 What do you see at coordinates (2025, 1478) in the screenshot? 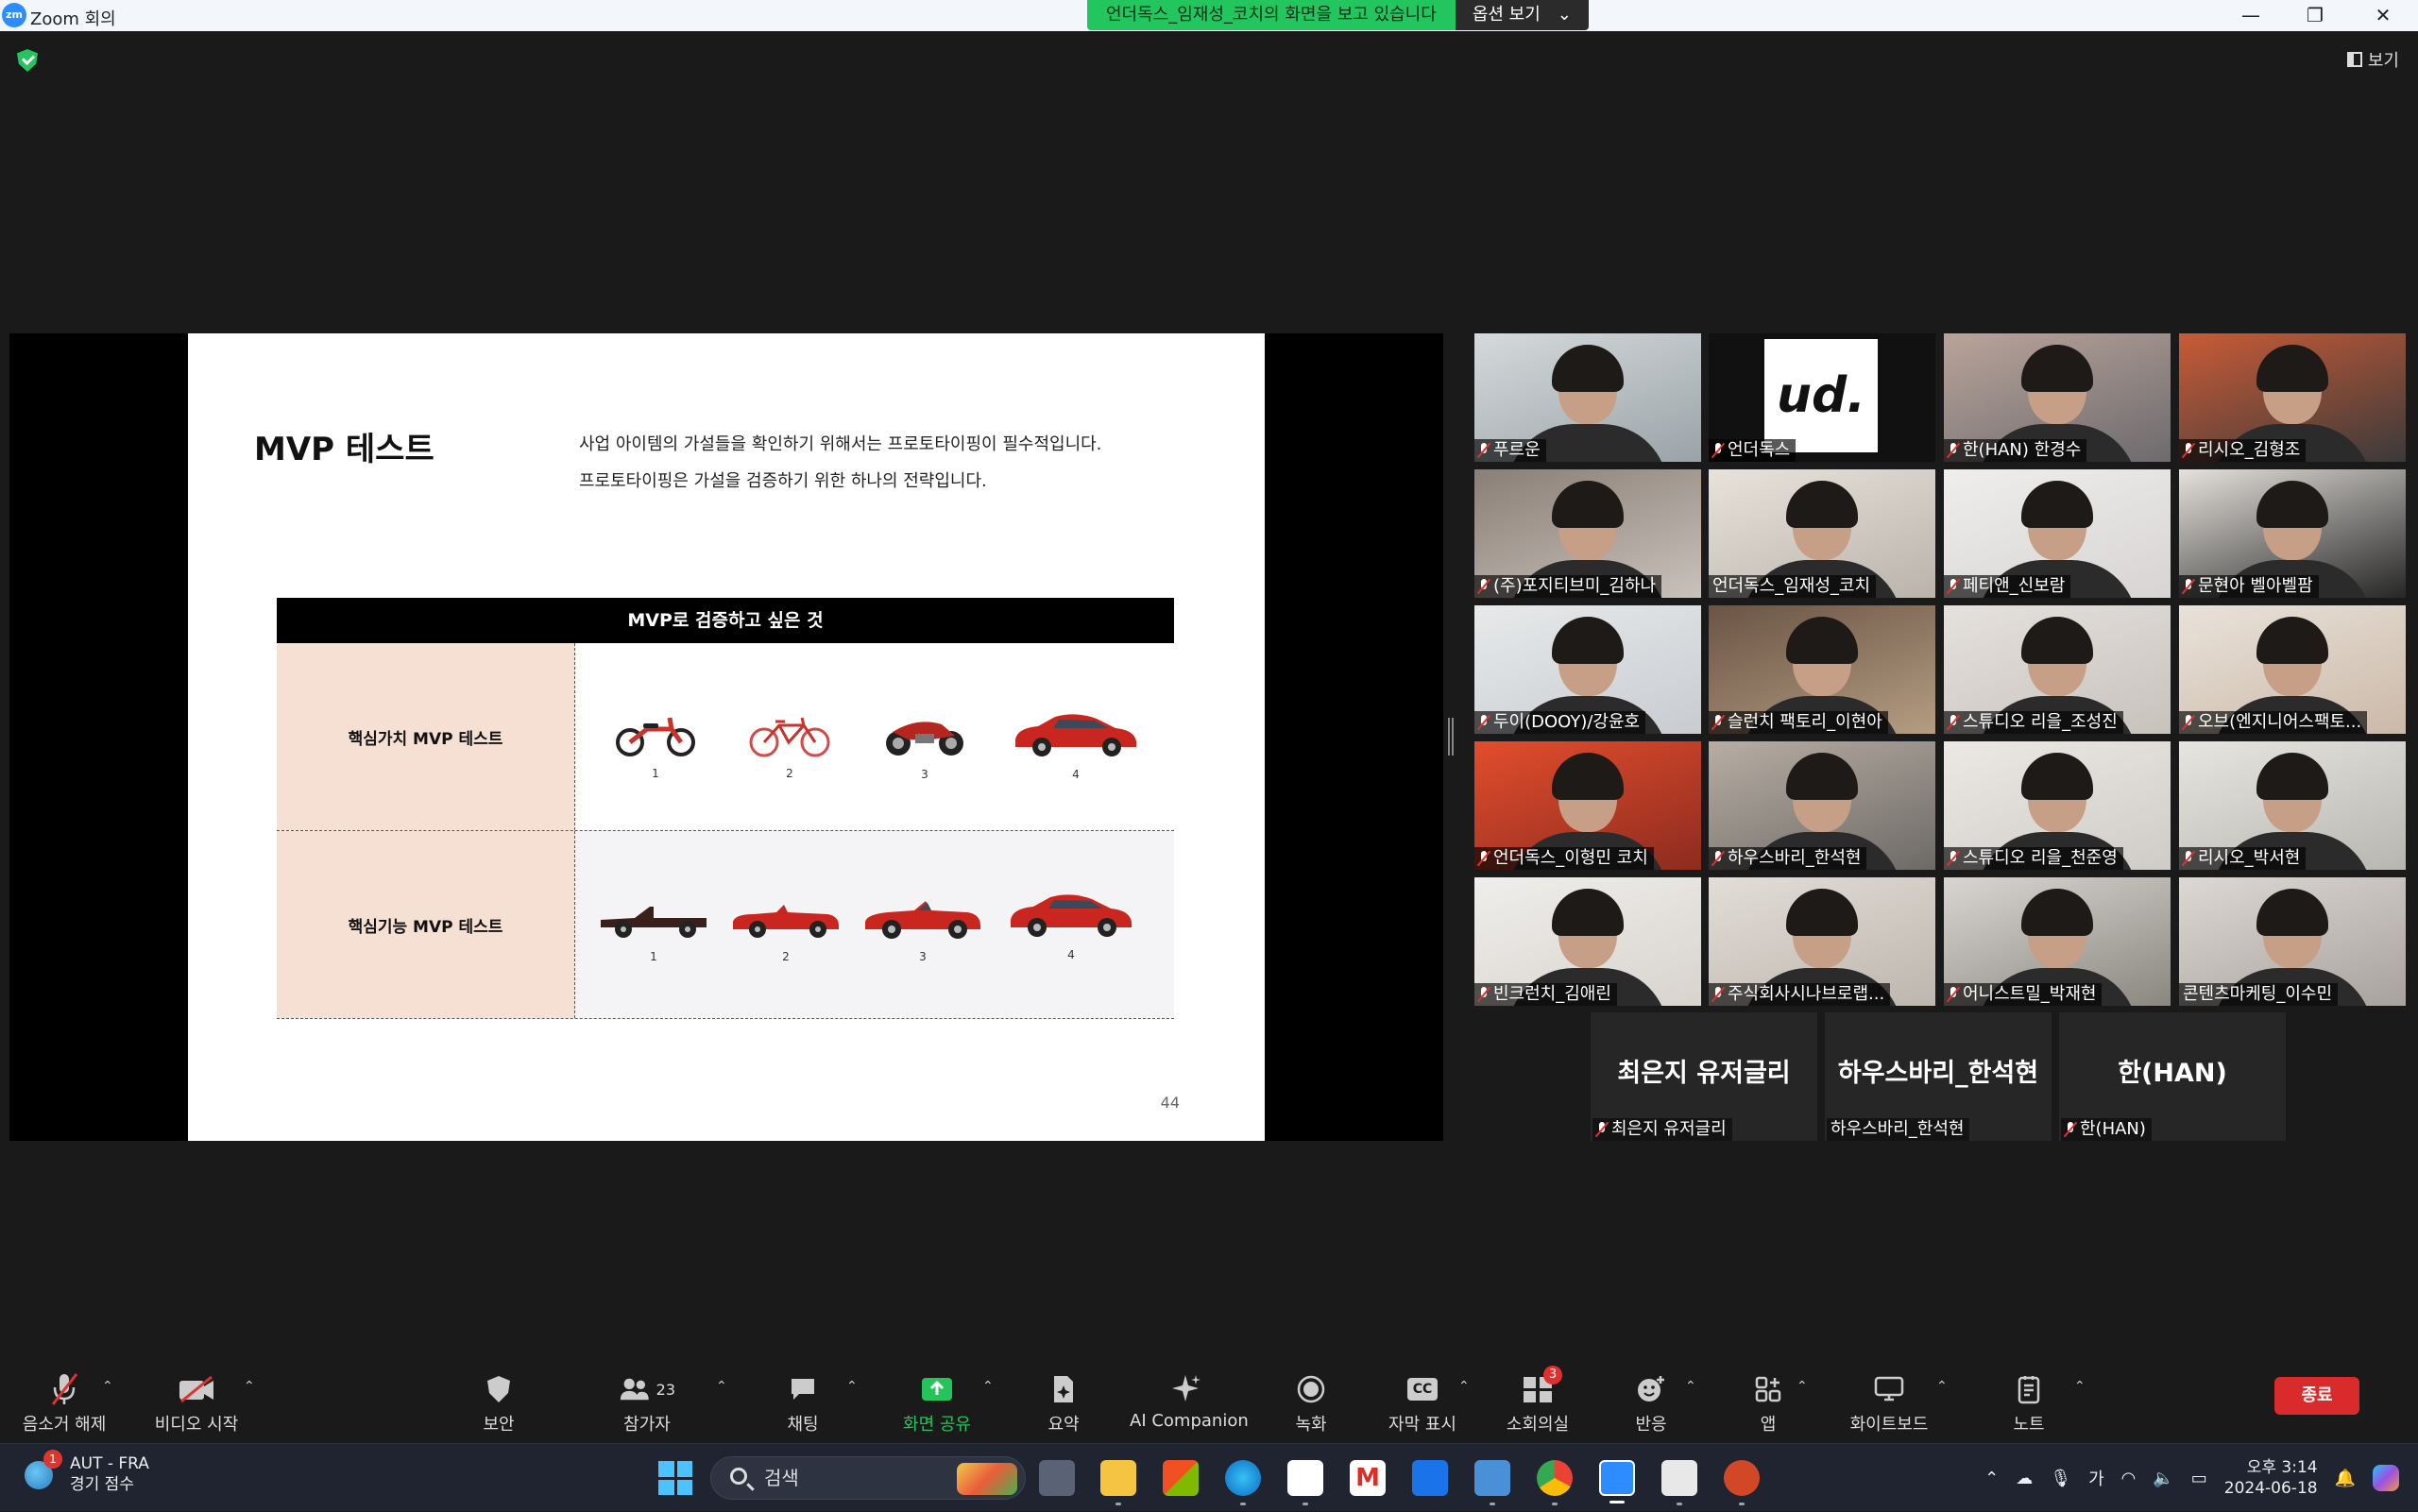
I see `onedrive-icon: ☁` at bounding box center [2025, 1478].